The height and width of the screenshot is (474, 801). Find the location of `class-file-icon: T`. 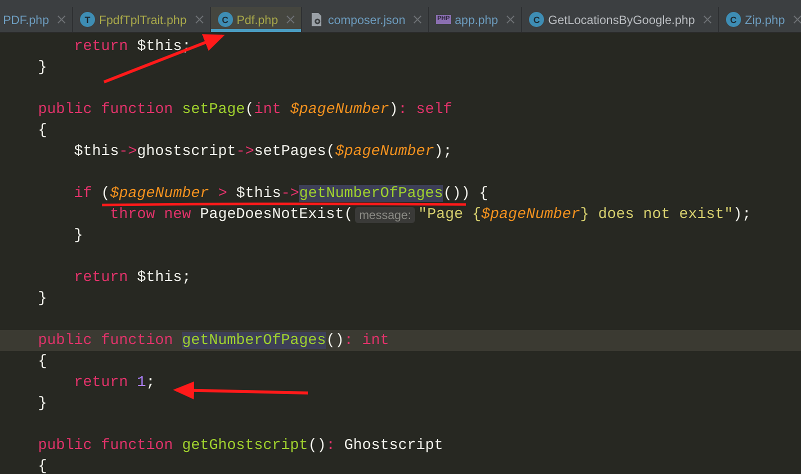

class-file-icon: T is located at coordinates (88, 19).